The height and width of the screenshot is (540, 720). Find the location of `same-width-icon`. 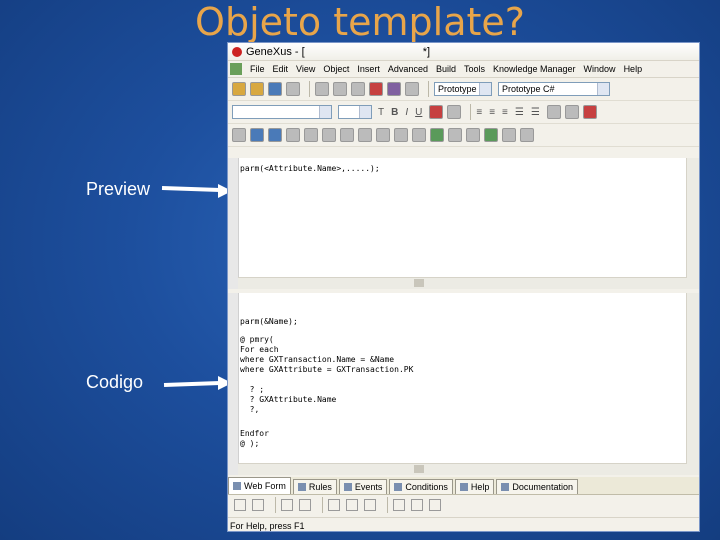

same-width-icon is located at coordinates (334, 505).